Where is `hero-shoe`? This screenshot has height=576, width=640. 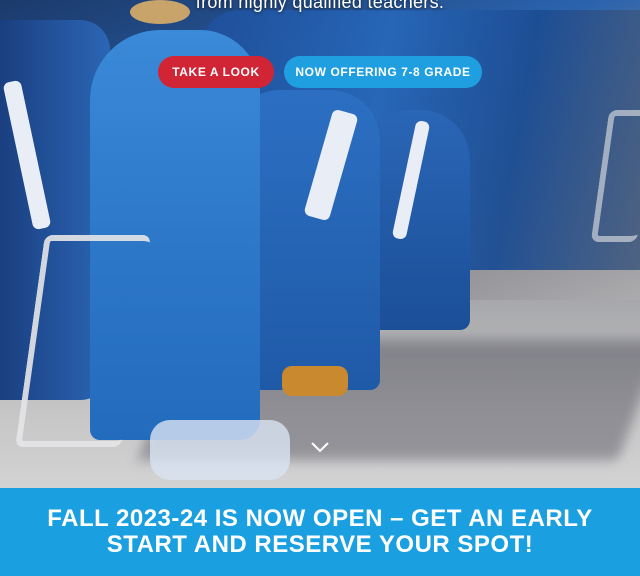
hero-shoe is located at coordinates (315, 381).